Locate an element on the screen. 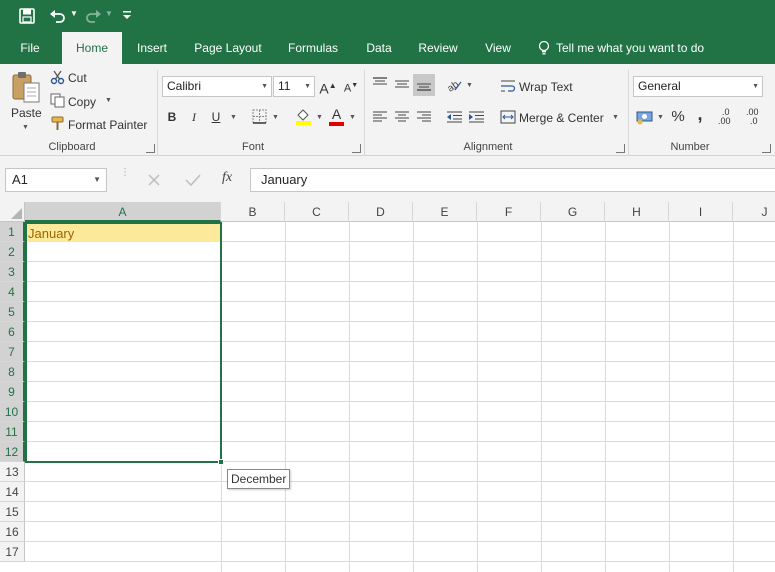 The width and height of the screenshot is (775, 572). row-header-16: 16 is located at coordinates (12, 532).